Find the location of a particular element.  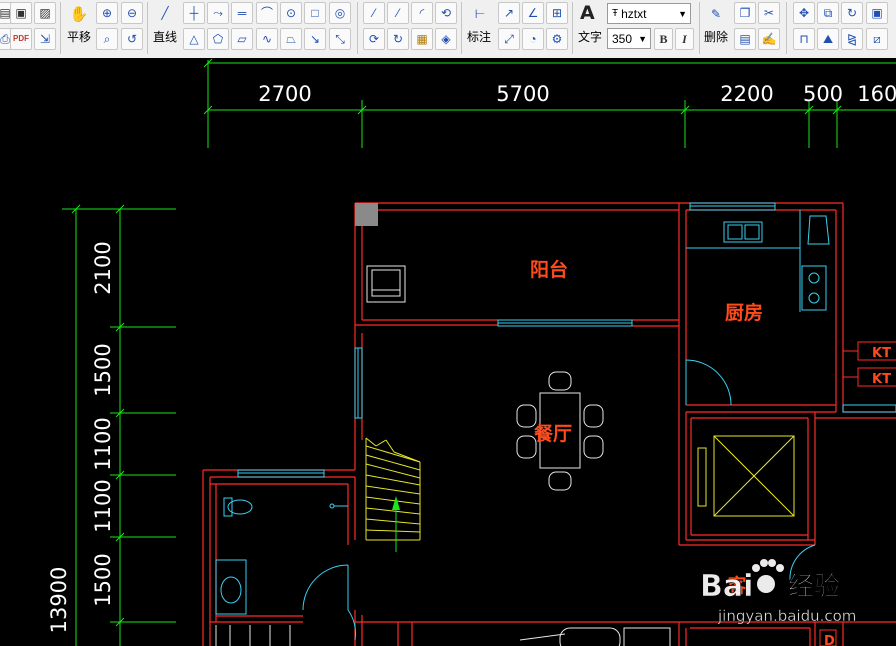

ray-icon: ↘ is located at coordinates (315, 39).